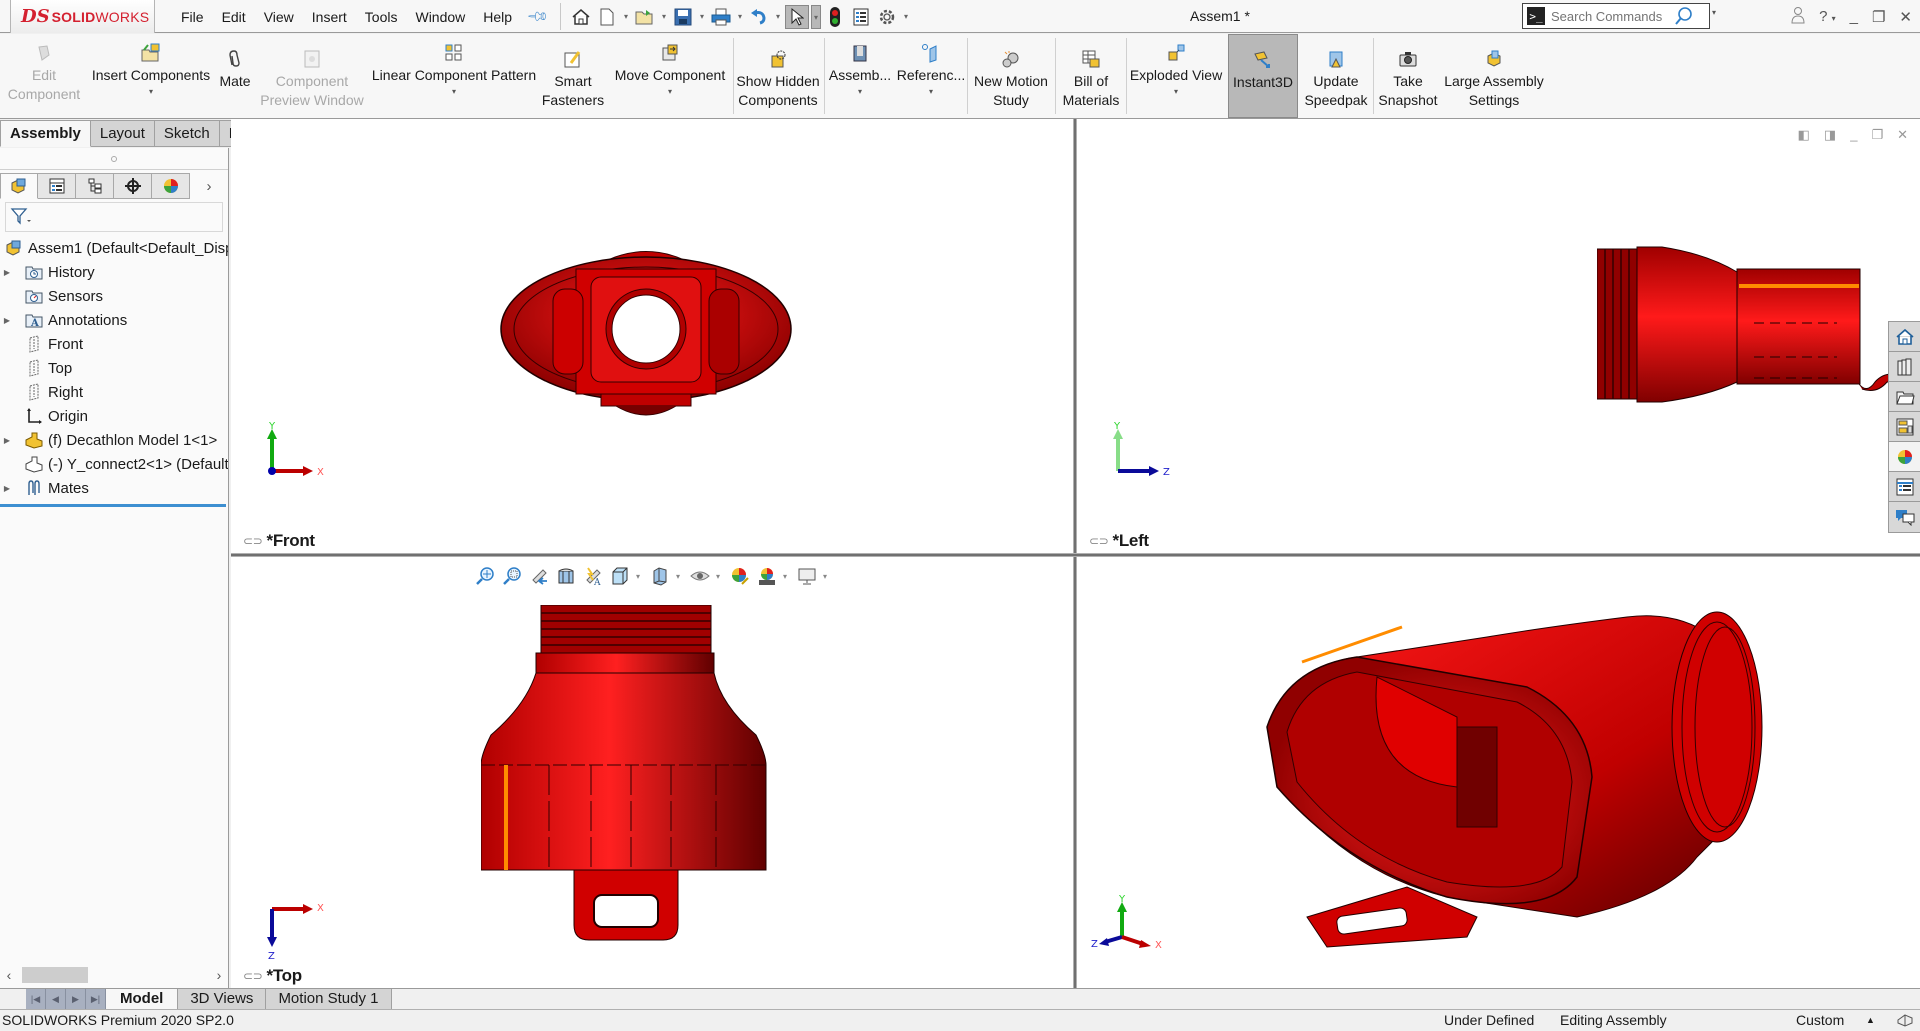  I want to click on apply-scene-icon, so click(767, 576).